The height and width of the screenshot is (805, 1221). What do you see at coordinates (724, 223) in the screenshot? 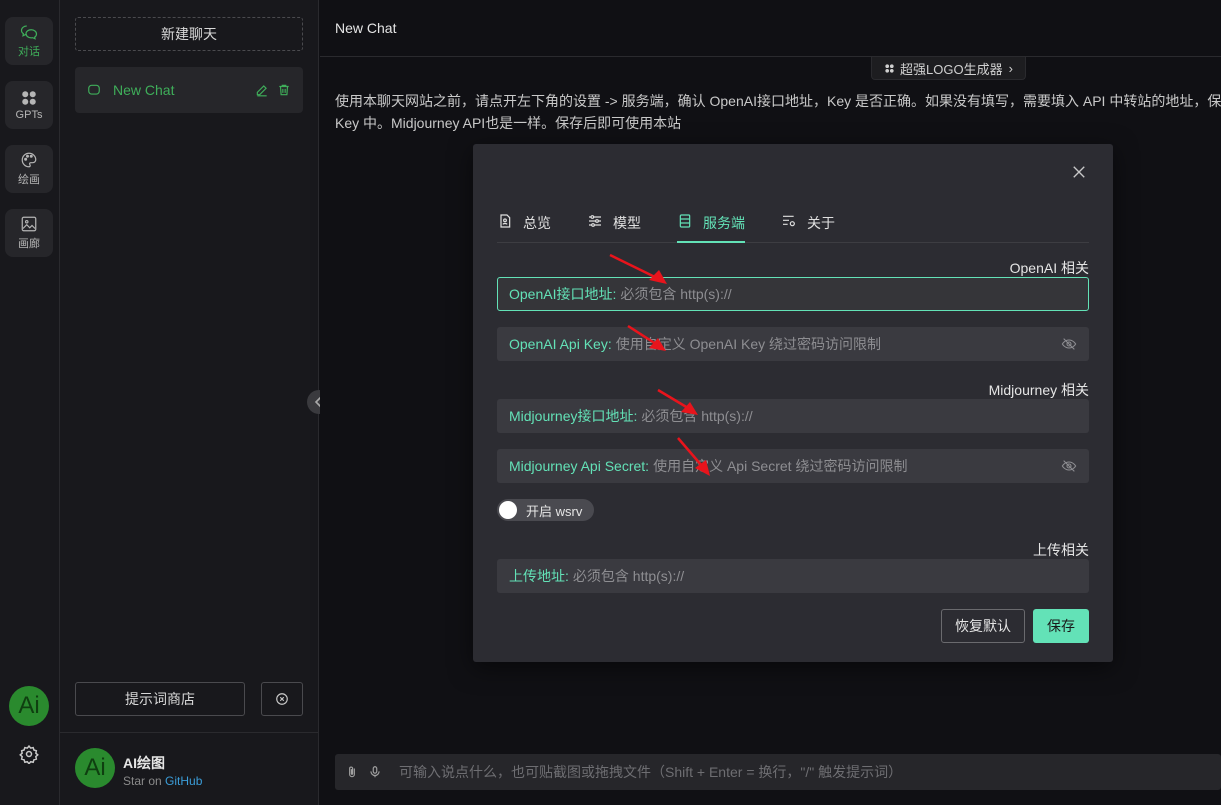
I see `tab-label: 服务端` at bounding box center [724, 223].